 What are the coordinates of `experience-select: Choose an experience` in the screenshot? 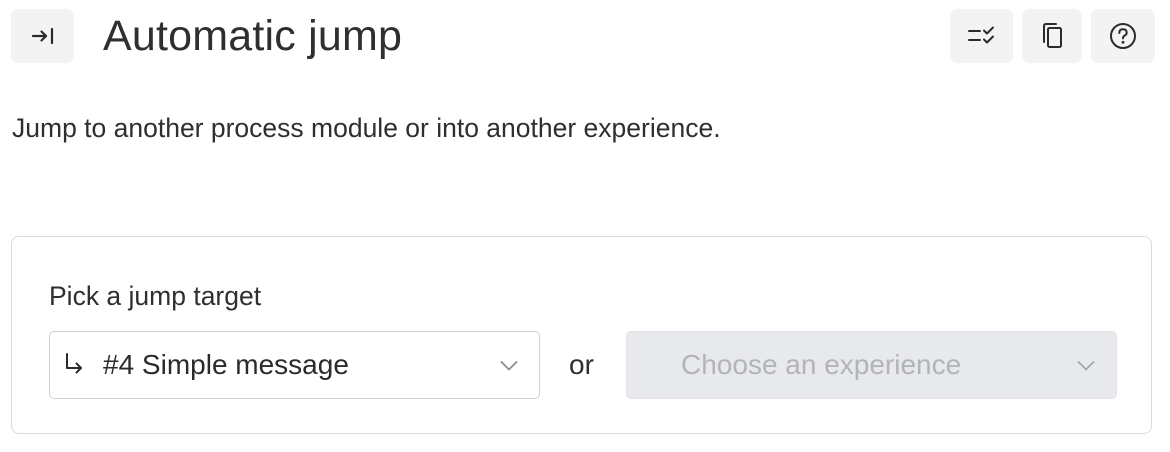 It's located at (871, 365).